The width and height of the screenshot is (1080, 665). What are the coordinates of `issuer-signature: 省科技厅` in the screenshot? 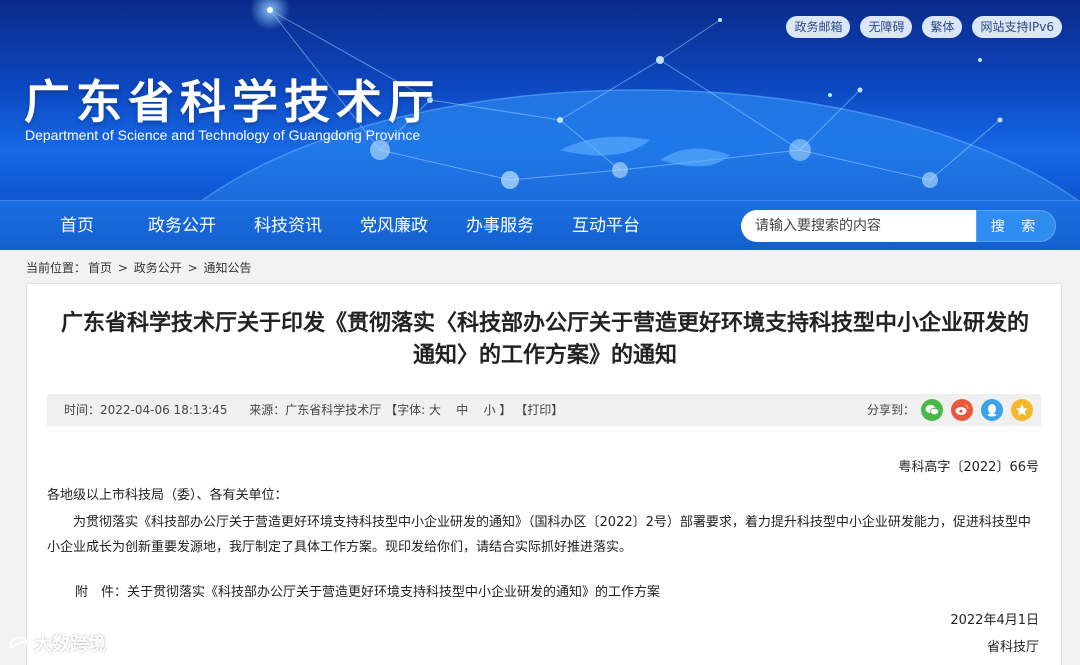 It's located at (1012, 647).